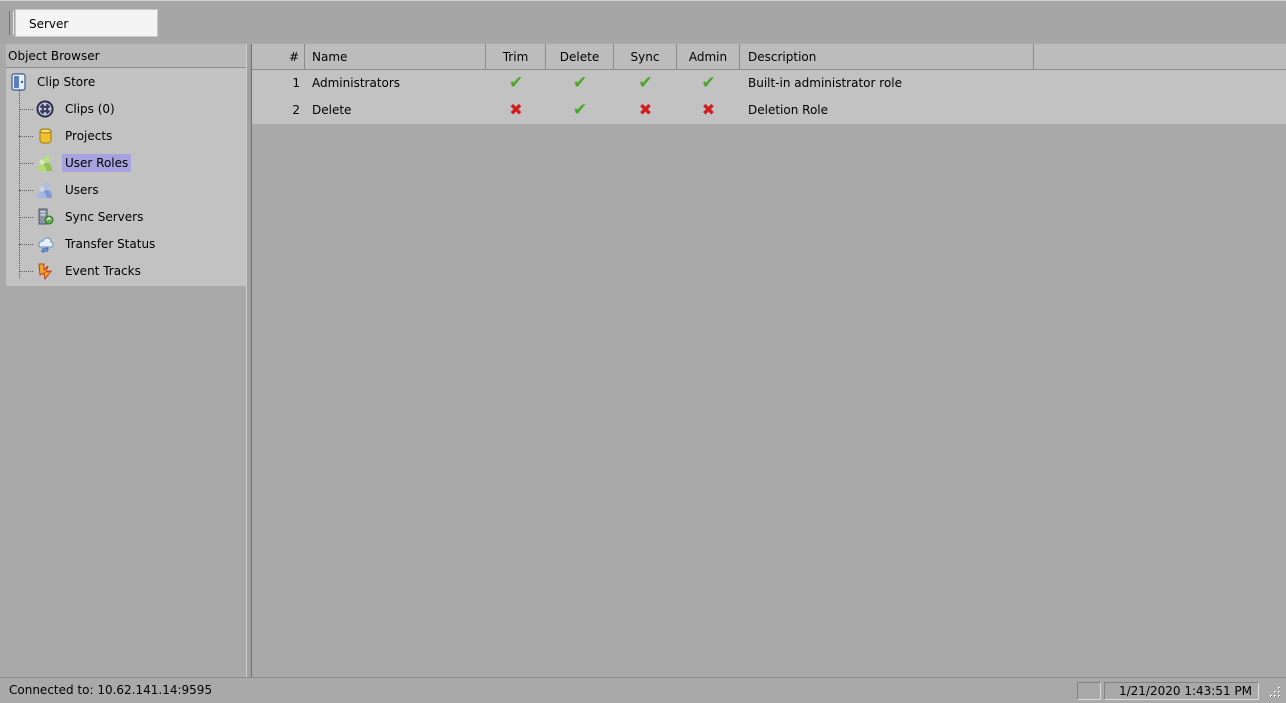  Describe the element at coordinates (356, 83) in the screenshot. I see `row-name: Administrators` at that location.